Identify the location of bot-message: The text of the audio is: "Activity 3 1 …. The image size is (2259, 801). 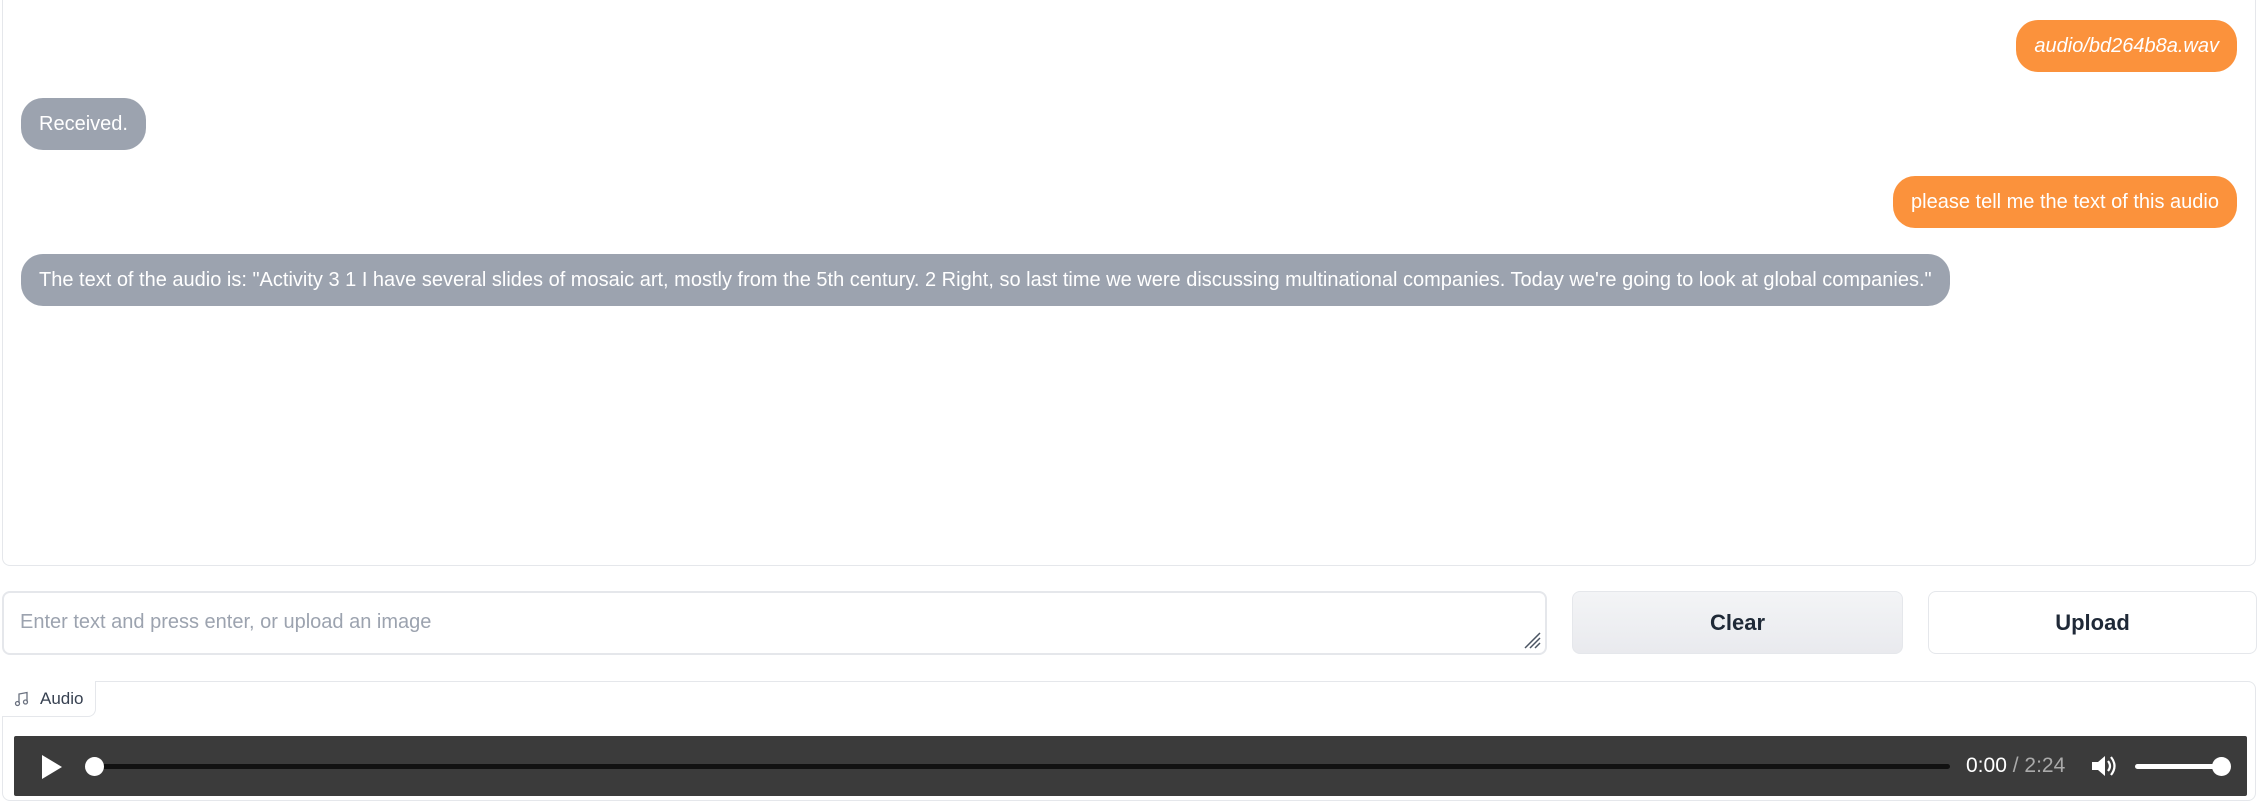
(985, 280).